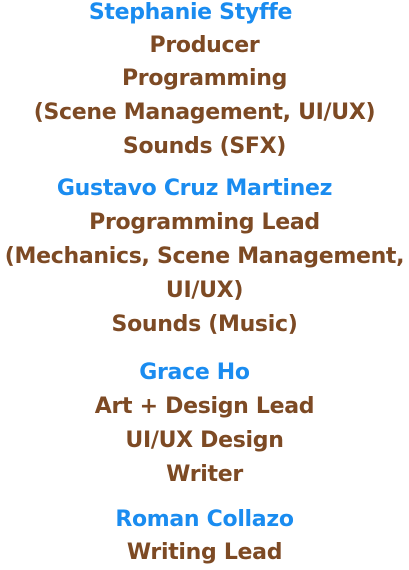 The width and height of the screenshot is (409, 570). Describe the element at coordinates (204, 406) in the screenshot. I see `credit-role: Art + Design Lead` at that location.